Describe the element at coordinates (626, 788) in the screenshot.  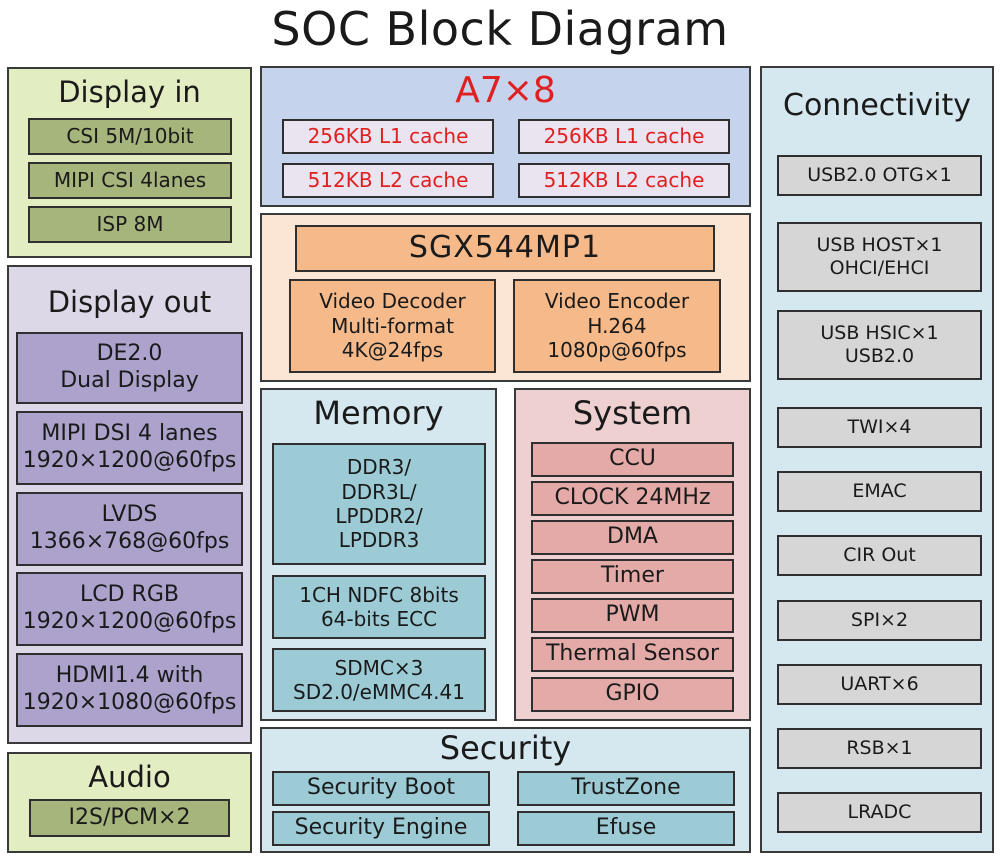
I see `security-trustzone: TrustZone` at that location.